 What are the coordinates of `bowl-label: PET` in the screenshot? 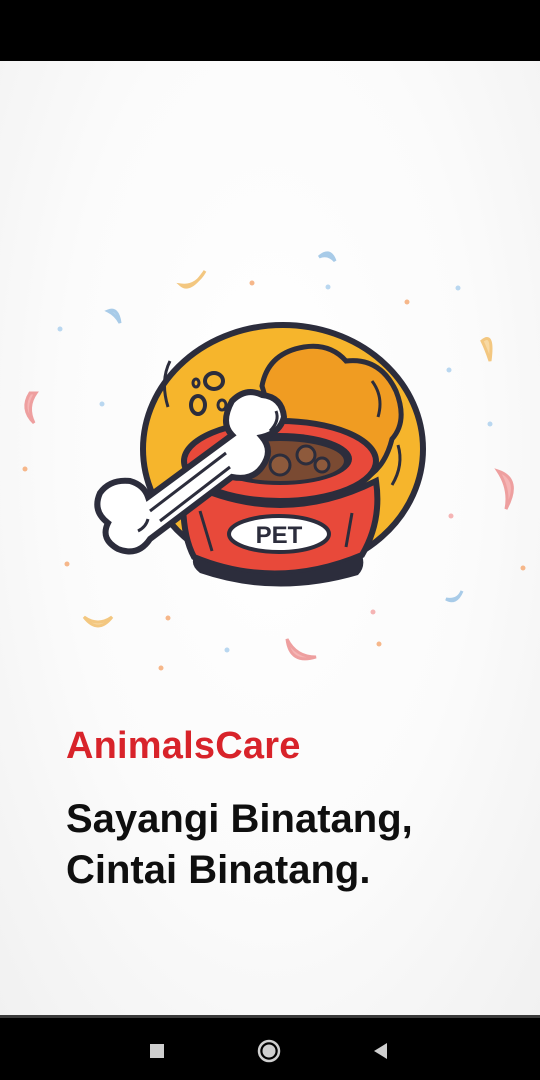 It's located at (279, 535).